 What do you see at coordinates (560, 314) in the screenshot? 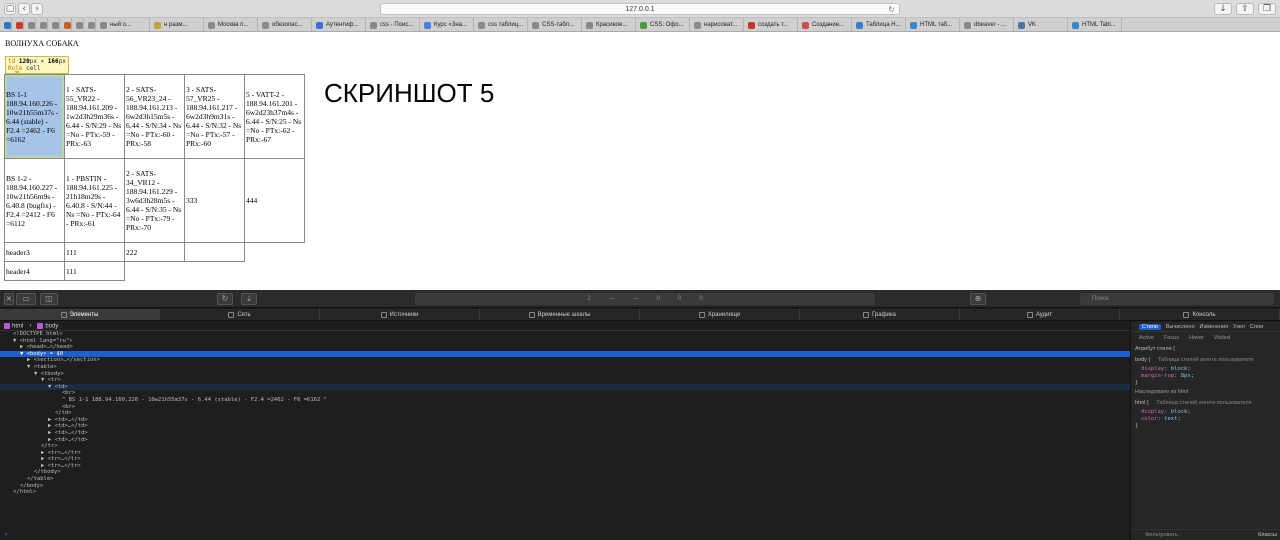
I see `inspector-tab: Временные шкалы` at bounding box center [560, 314].